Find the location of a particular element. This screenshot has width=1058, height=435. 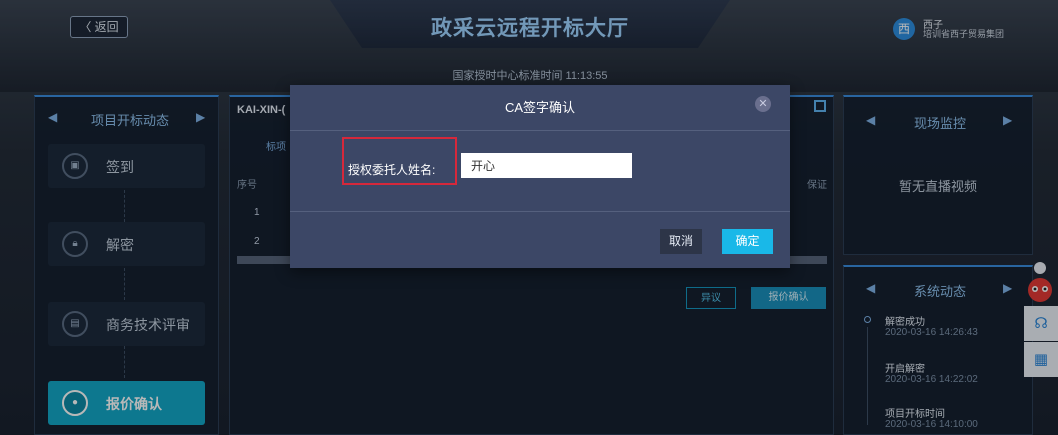

delegate-name-input is located at coordinates (546, 165).